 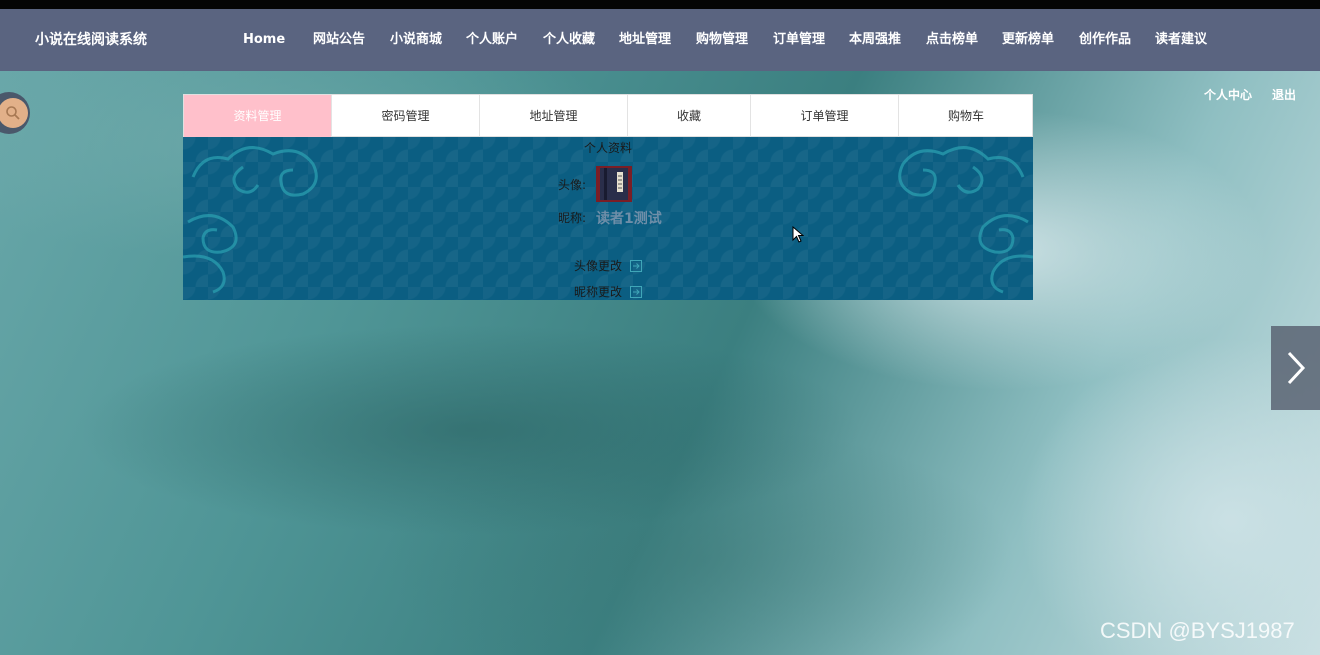 What do you see at coordinates (660, 4) in the screenshot?
I see `top-strip` at bounding box center [660, 4].